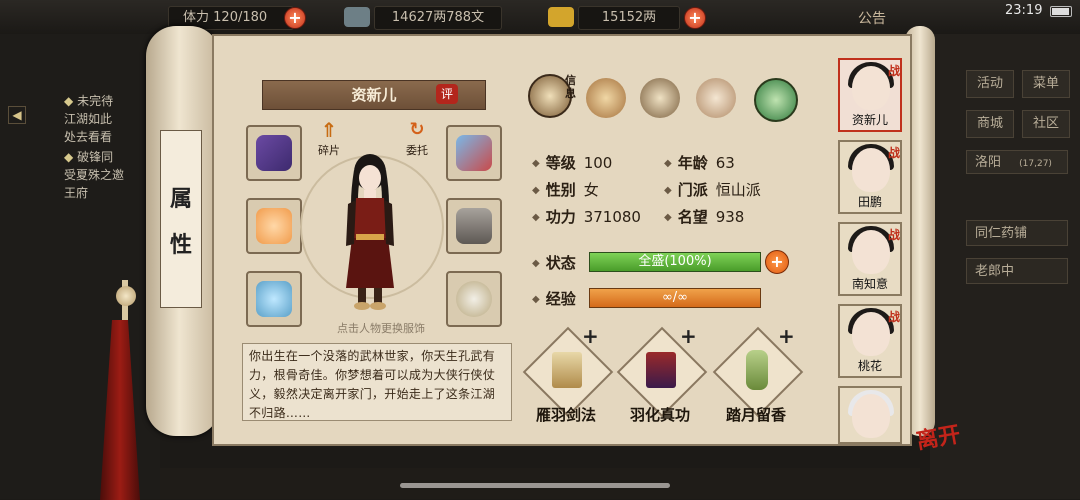 The image size is (1080, 500). What do you see at coordinates (240, 17) in the screenshot?
I see `stamina-value: 120/180` at bounding box center [240, 17].